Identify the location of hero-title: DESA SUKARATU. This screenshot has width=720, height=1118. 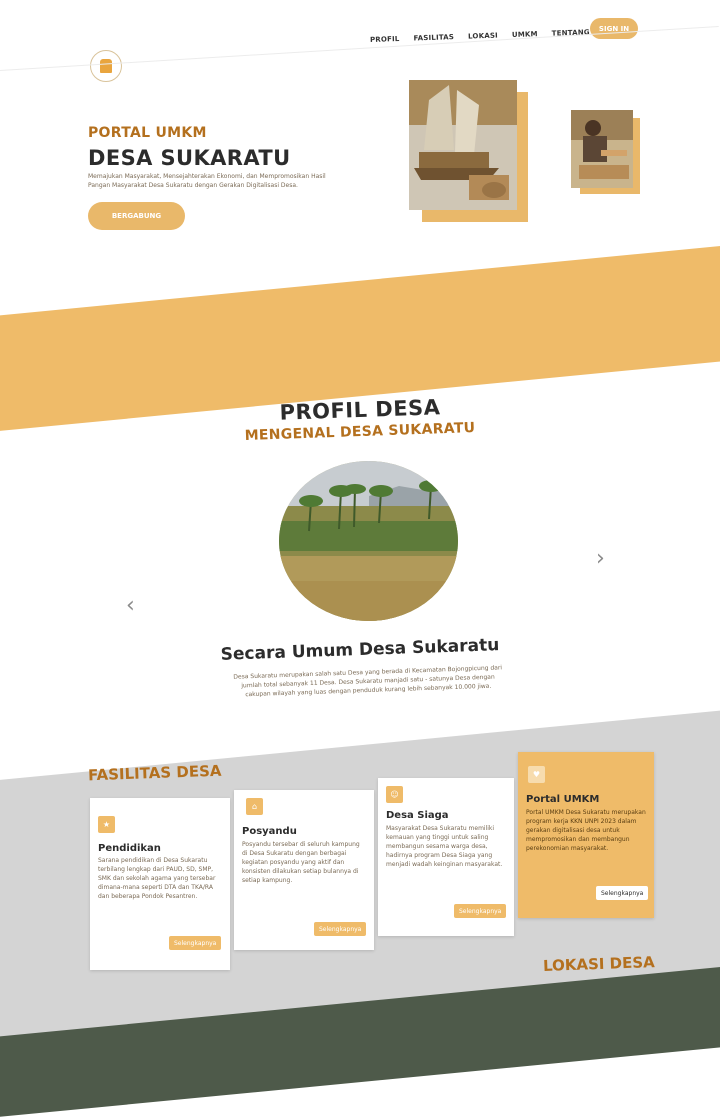
(189, 158).